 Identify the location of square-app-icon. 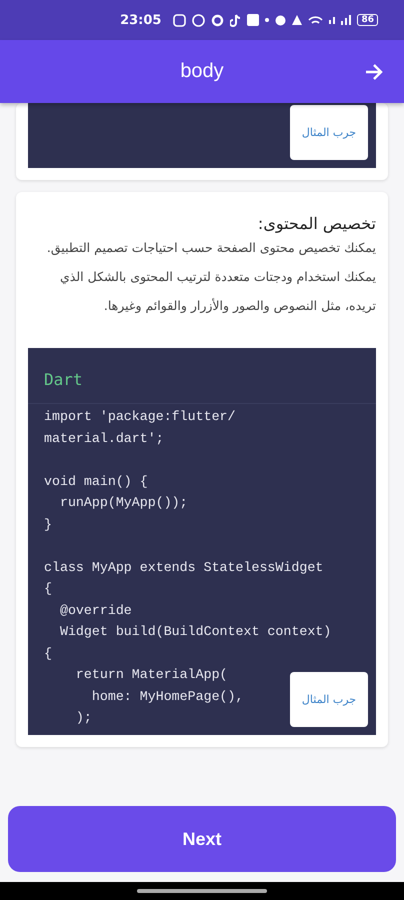
(253, 20).